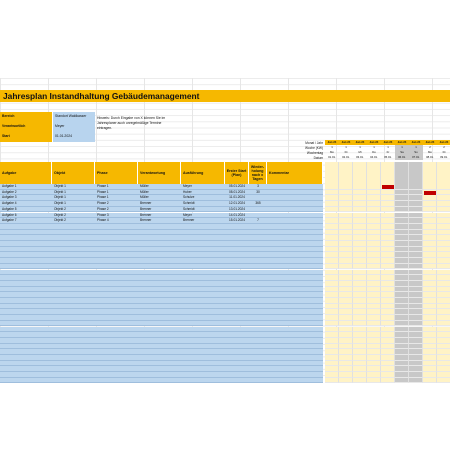  What do you see at coordinates (295, 173) in the screenshot?
I see `col-kommentar: Kommentar` at bounding box center [295, 173].